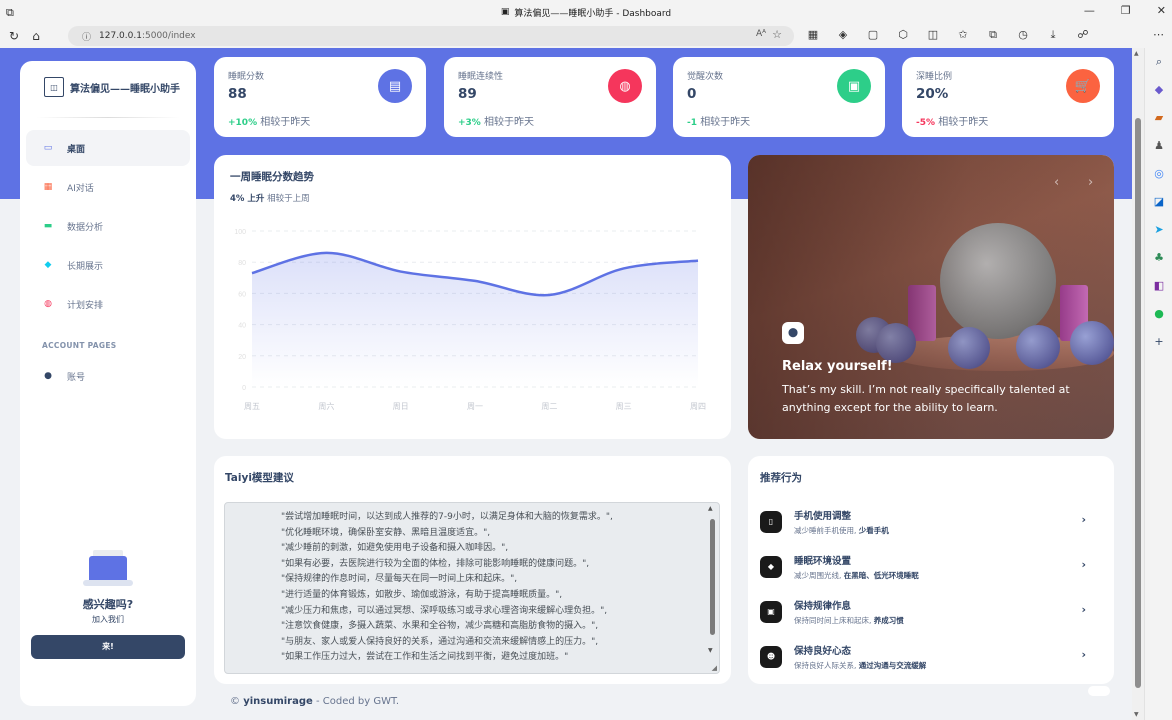 The height and width of the screenshot is (720, 1172). I want to click on footer-credit: - Coded by GWT., so click(357, 701).